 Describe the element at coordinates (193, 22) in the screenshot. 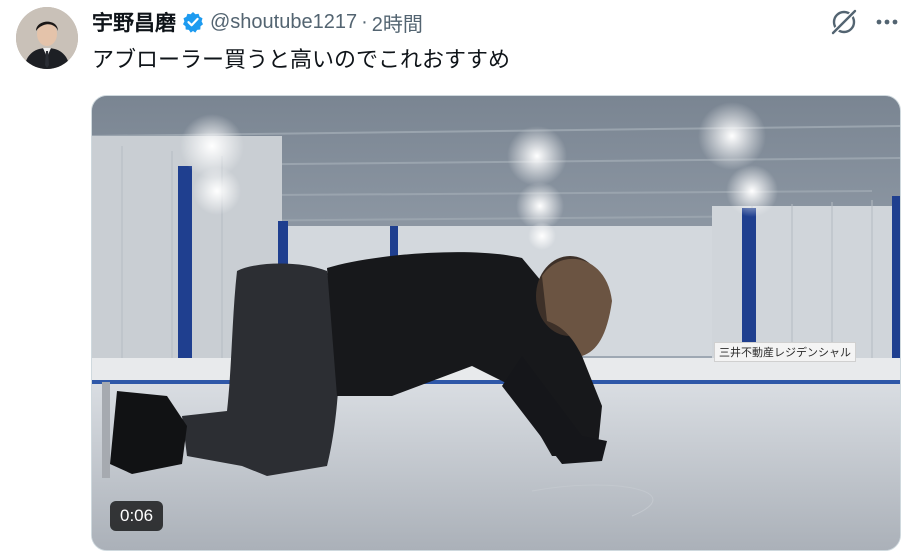

I see `verified-badge-icon` at that location.